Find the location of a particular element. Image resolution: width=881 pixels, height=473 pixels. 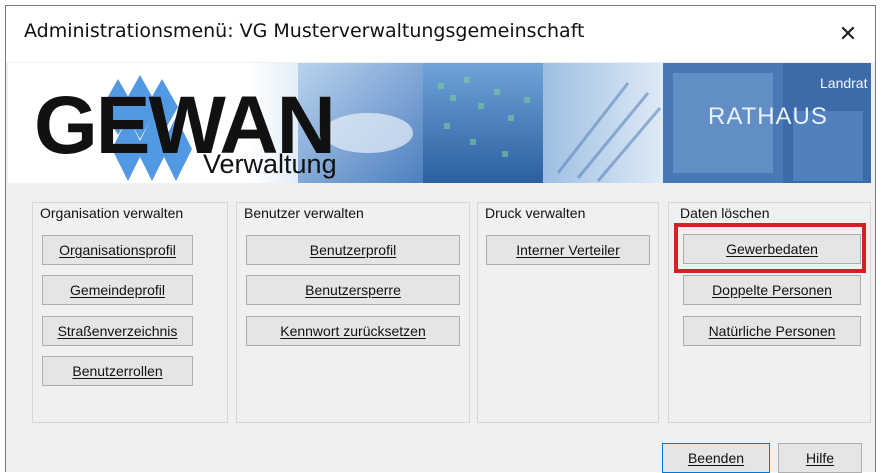

doppelte-personen-button: Doppelte Personen is located at coordinates (772, 290).